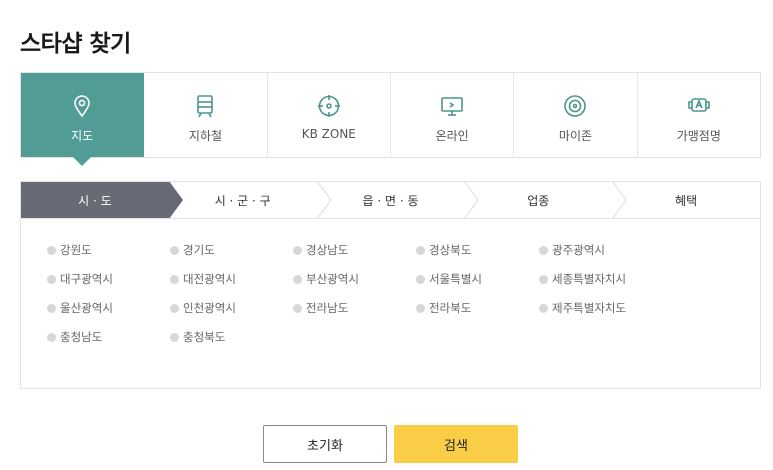 This screenshot has height=470, width=773. Describe the element at coordinates (205, 106) in the screenshot. I see `subway-icon` at that location.